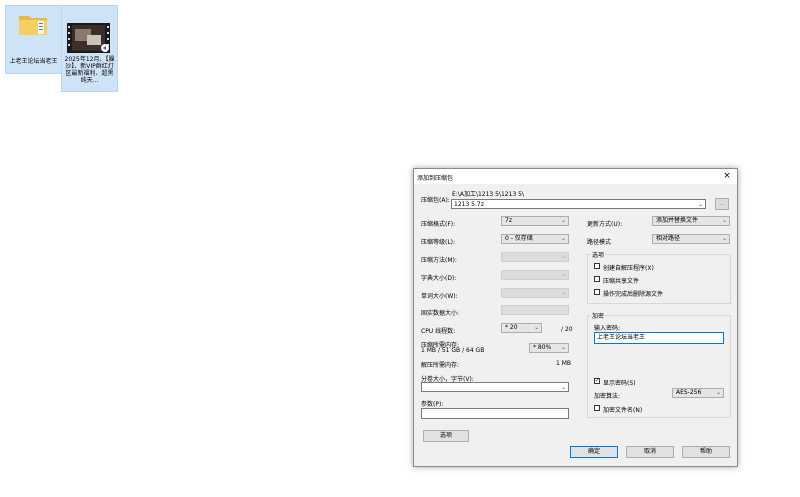  I want to click on encrypt-names-checkbox, so click(597, 408).